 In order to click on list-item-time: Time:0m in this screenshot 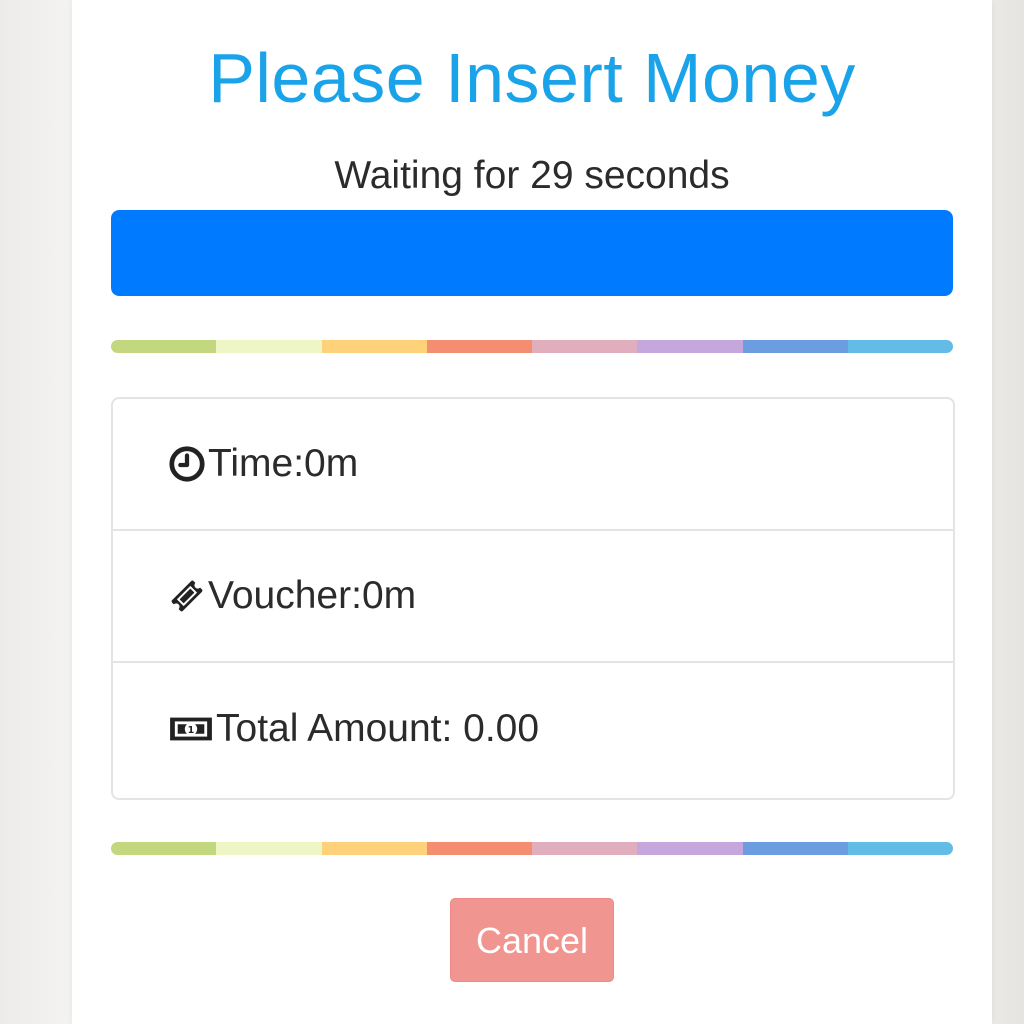, I will do `click(533, 465)`.